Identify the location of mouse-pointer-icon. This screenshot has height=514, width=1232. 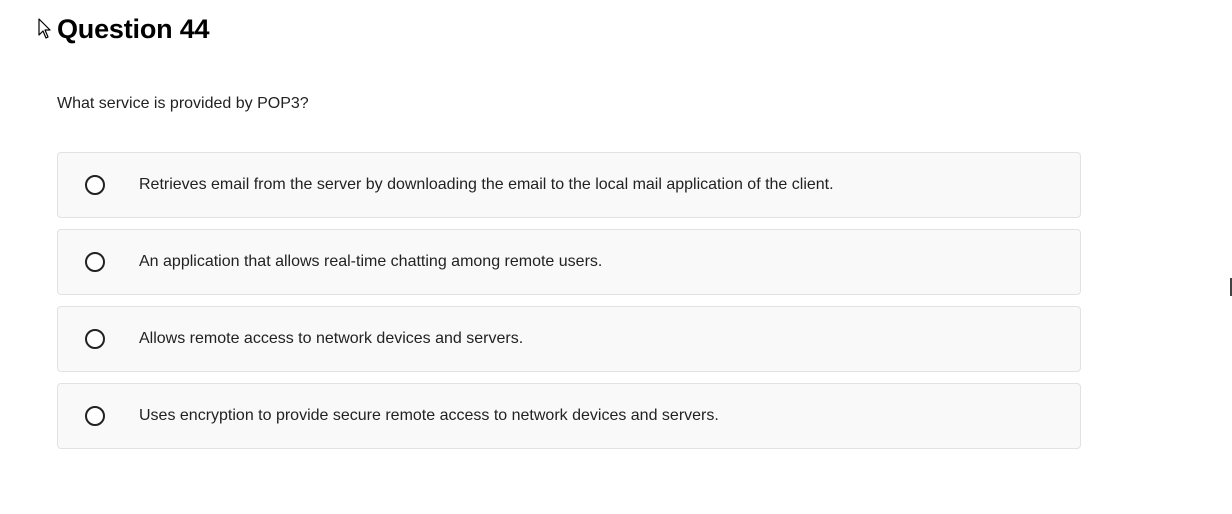
(44, 28).